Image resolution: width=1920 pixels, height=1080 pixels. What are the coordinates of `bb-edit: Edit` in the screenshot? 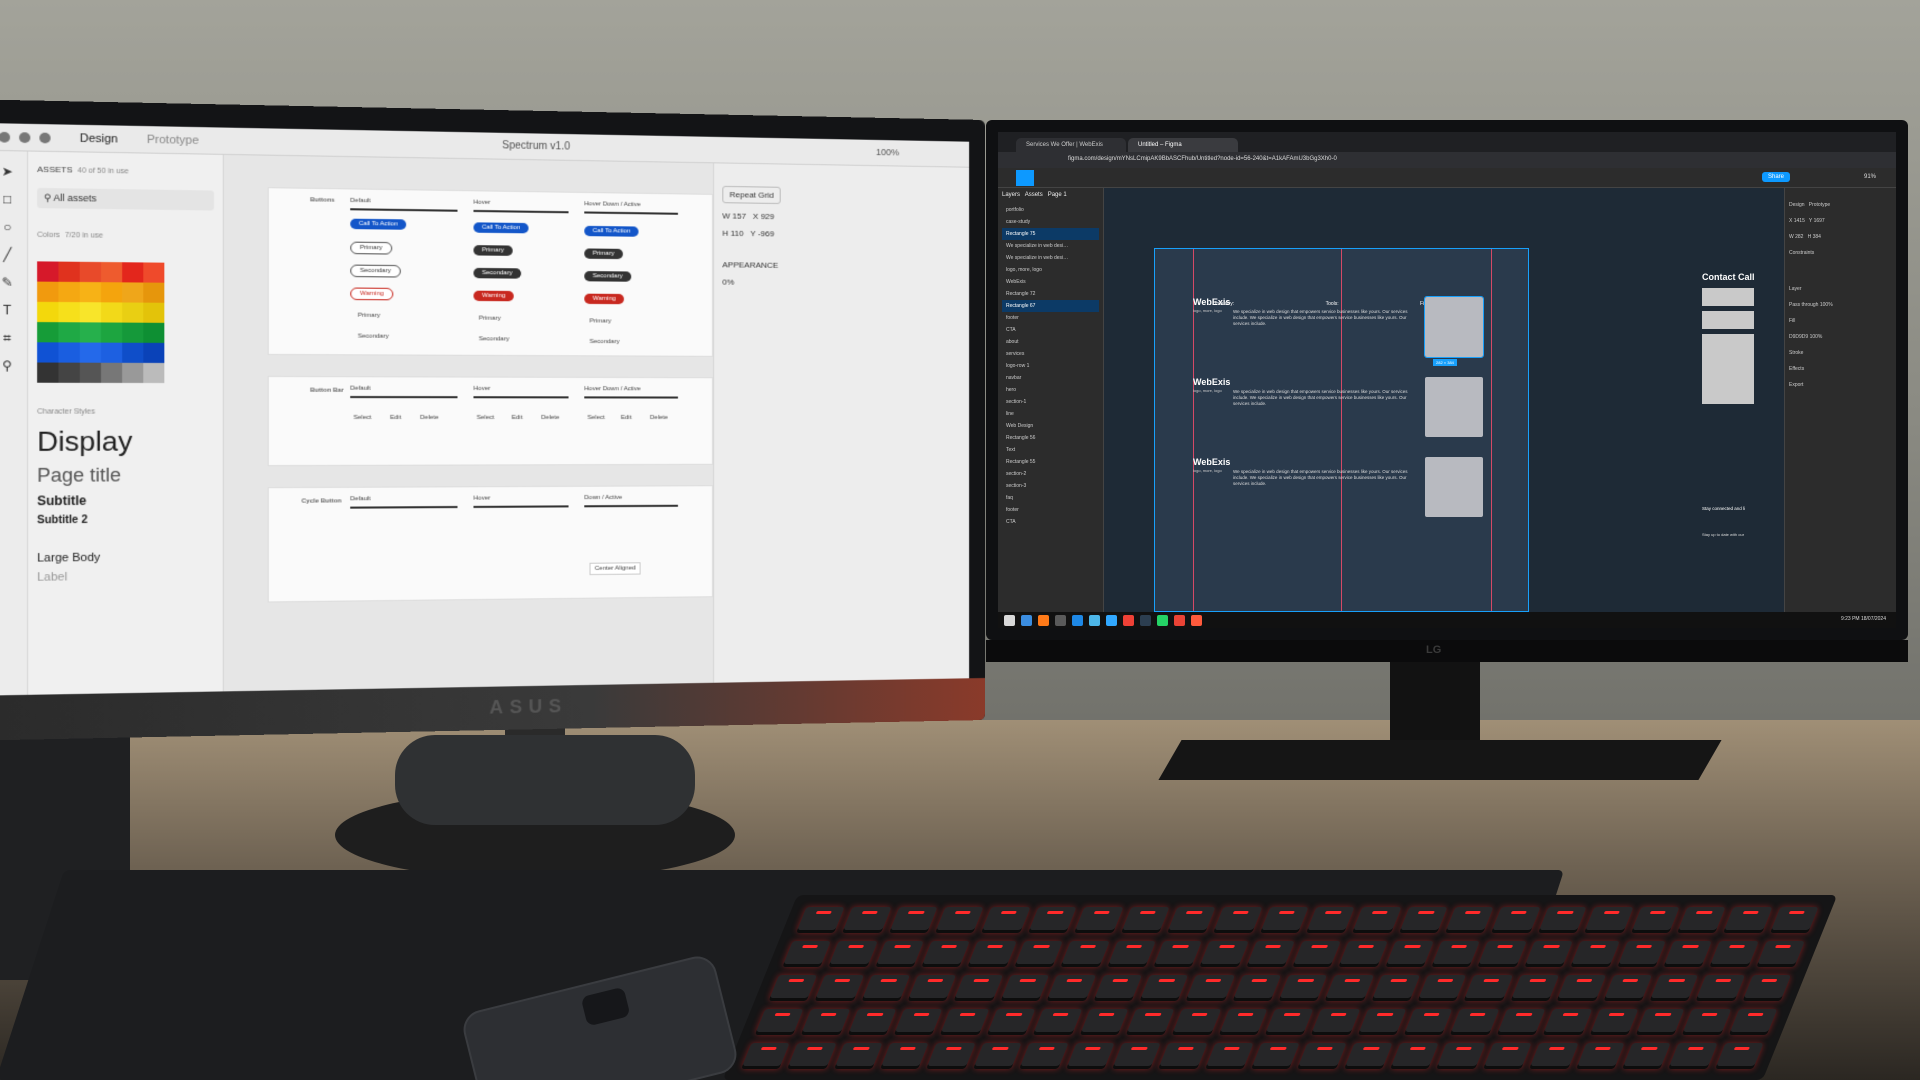 It's located at (395, 418).